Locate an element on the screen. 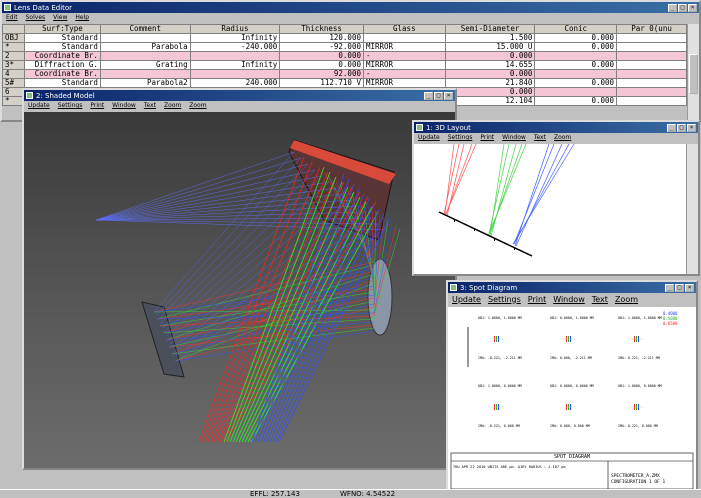 This screenshot has height=498, width=701. cell-glass is located at coordinates (404, 38).